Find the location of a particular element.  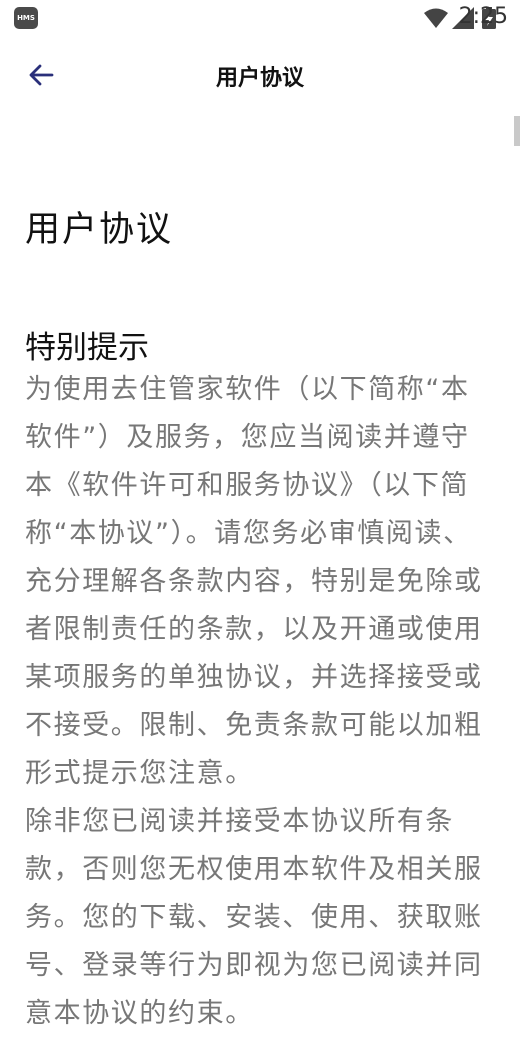

scrollbar-thumb is located at coordinates (517, 131).